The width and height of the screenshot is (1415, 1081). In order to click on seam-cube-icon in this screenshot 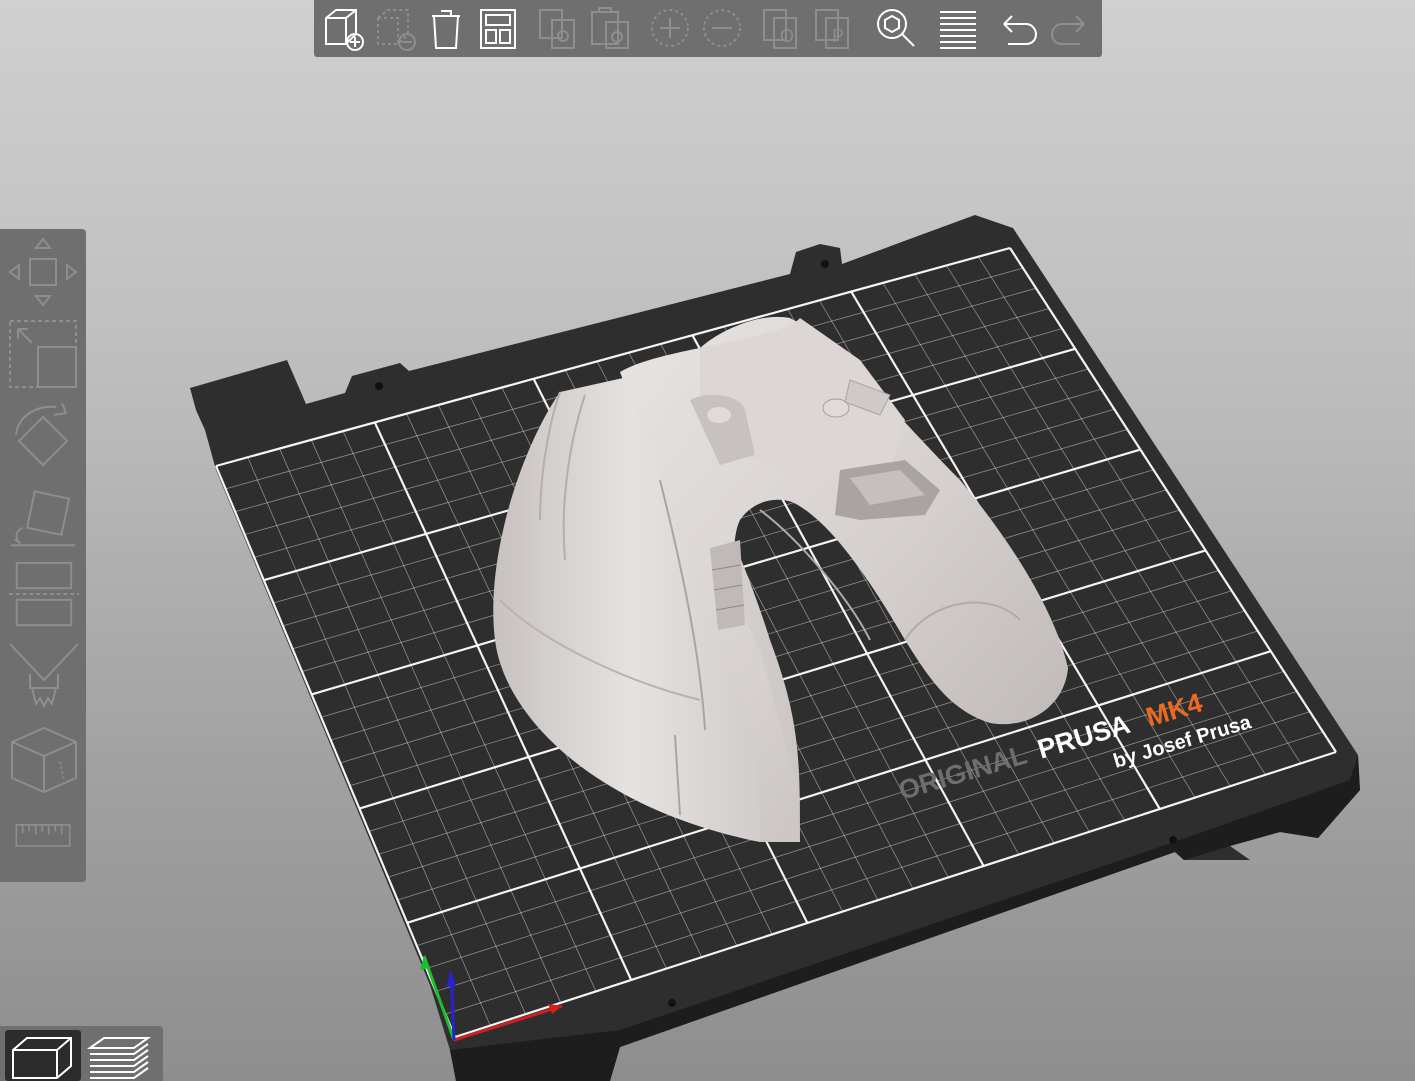, I will do `click(44, 760)`.